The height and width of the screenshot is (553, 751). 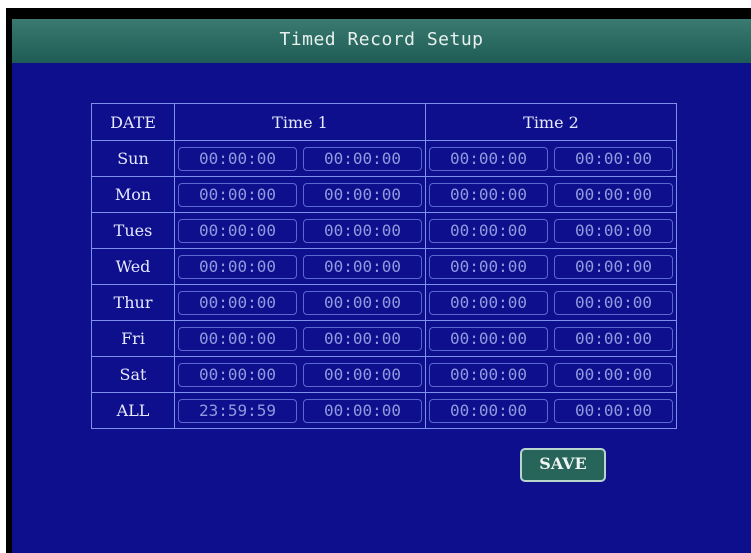 What do you see at coordinates (300, 122) in the screenshot?
I see `header-time1: Time 1` at bounding box center [300, 122].